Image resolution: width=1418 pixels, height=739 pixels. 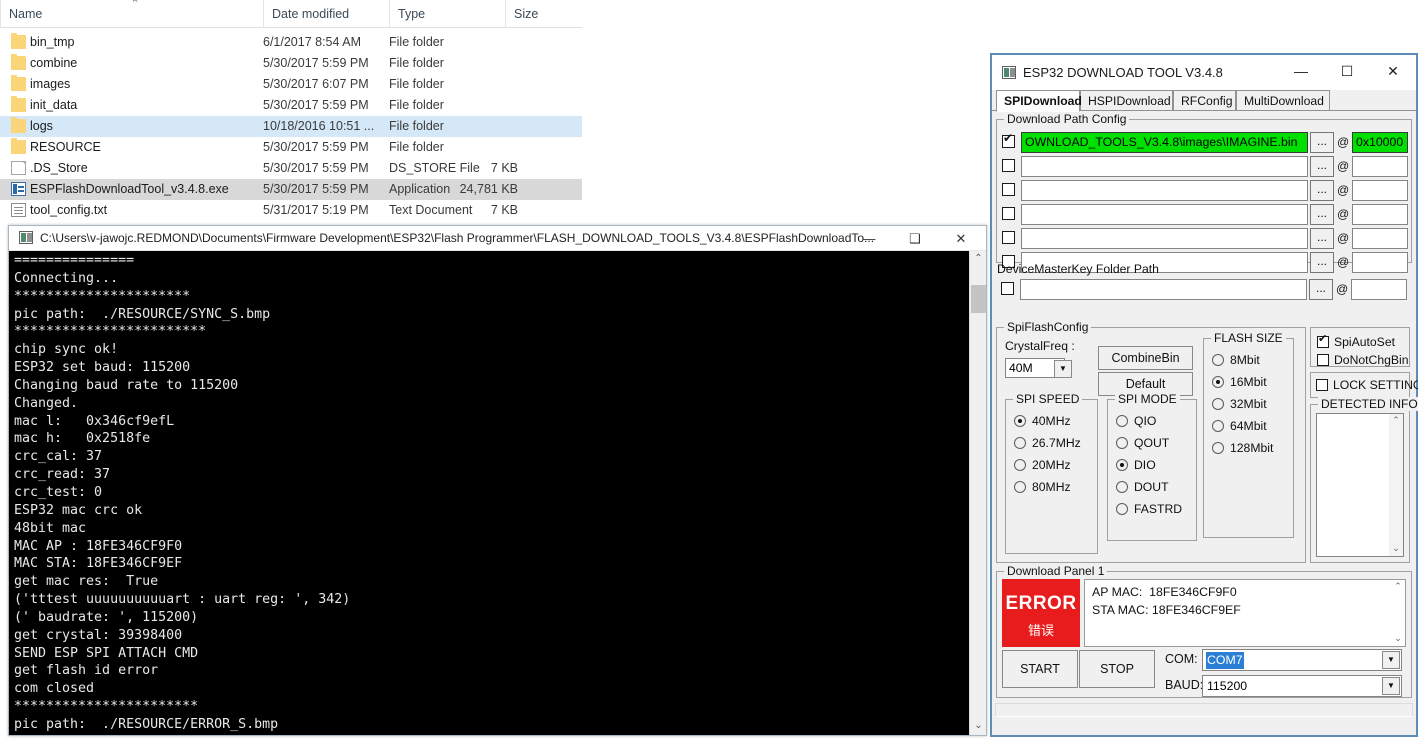 I want to click on file-row: RESOURCE 5/30/2017 5:59 PM File folder, so click(x=291, y=147).